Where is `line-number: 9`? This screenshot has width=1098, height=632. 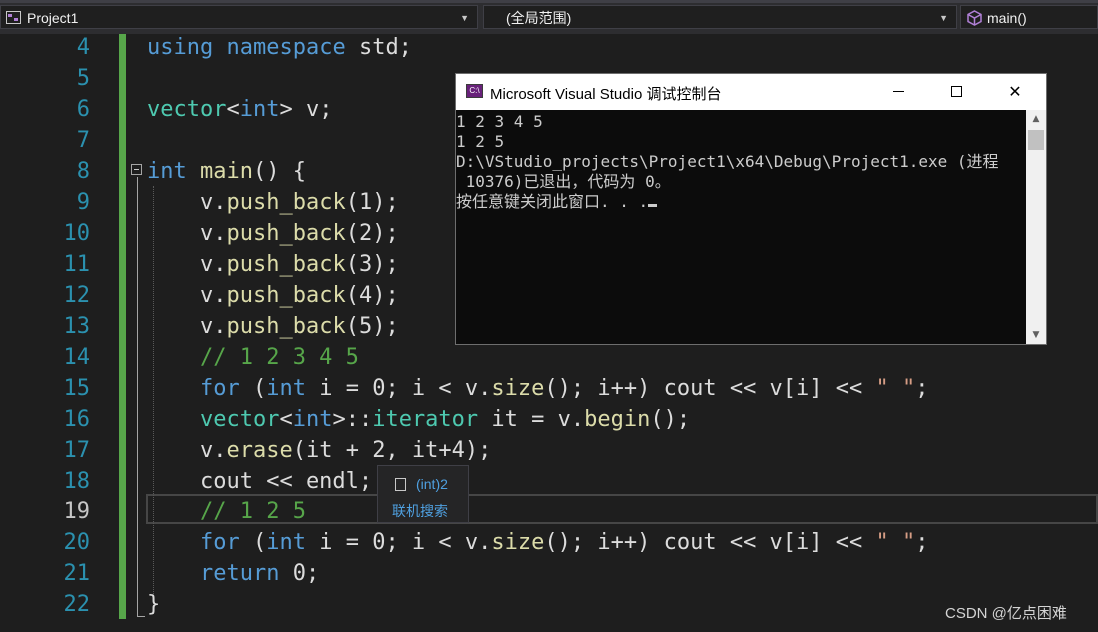 line-number: 9 is located at coordinates (83, 202).